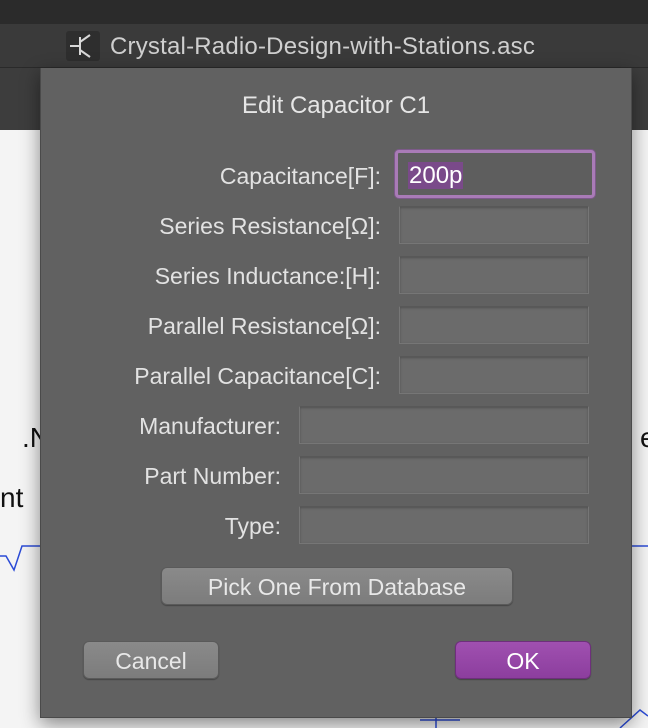  What do you see at coordinates (495, 174) in the screenshot?
I see `capacitance-field: 200p` at bounding box center [495, 174].